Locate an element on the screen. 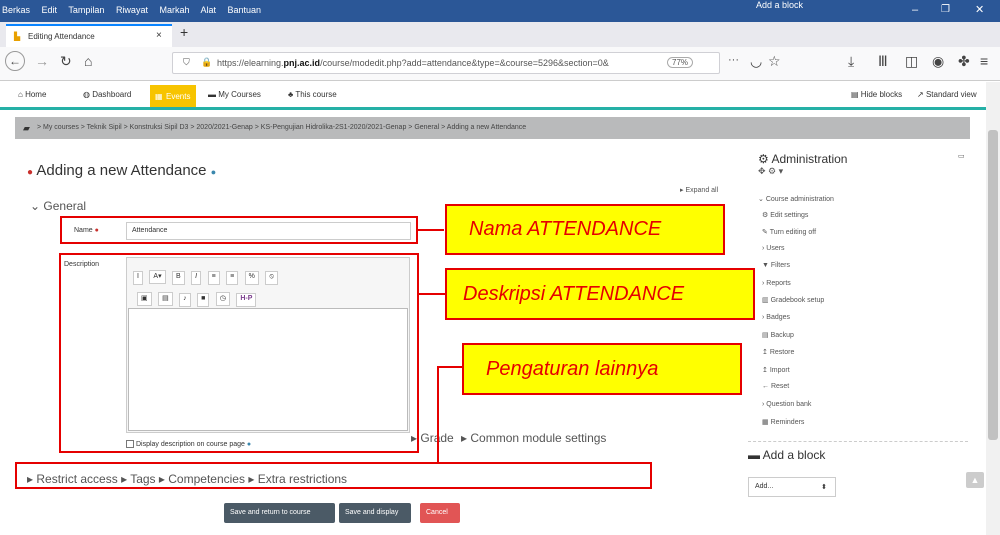 The height and width of the screenshot is (535, 1000). sidebar-badges: › Badges is located at coordinates (776, 317).